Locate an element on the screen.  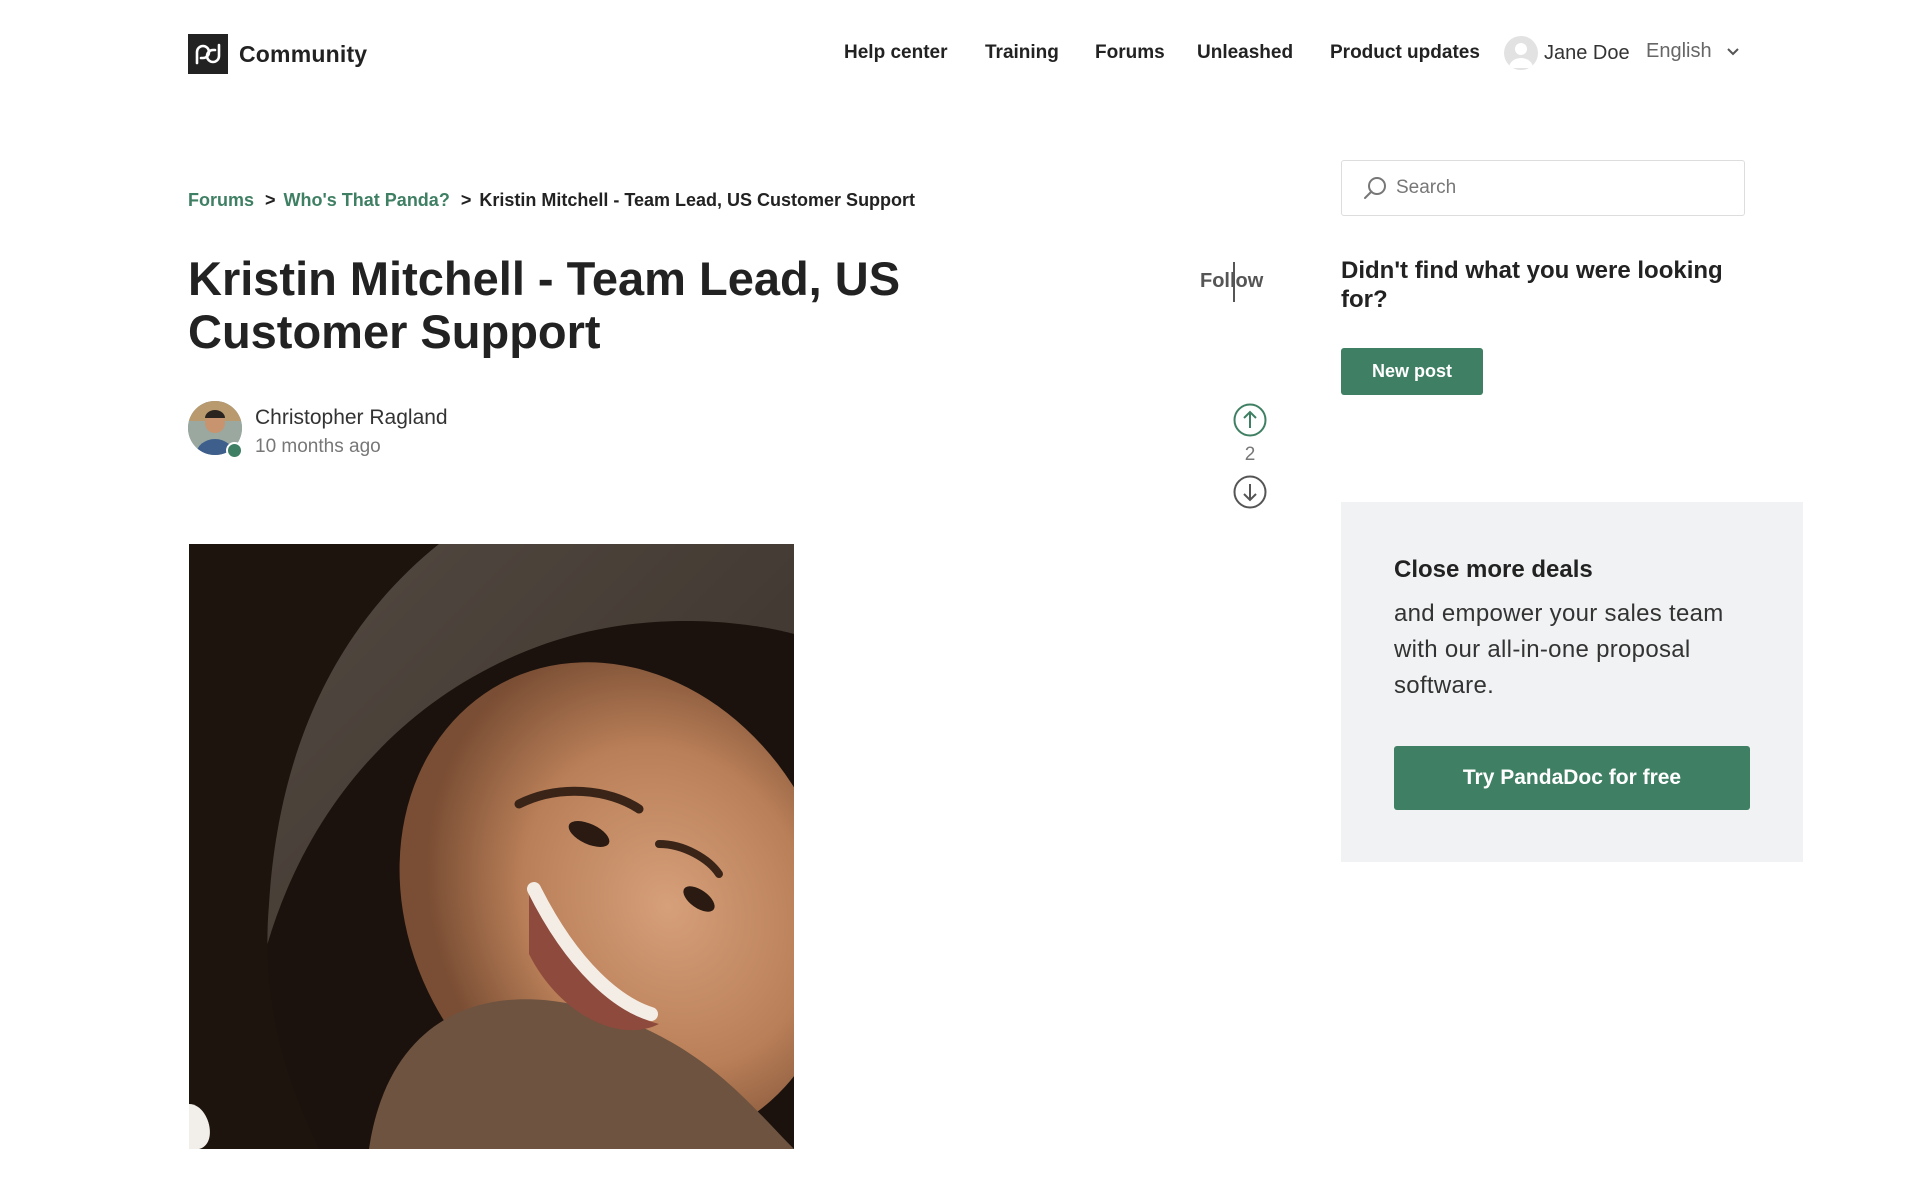
user-menu: Jane Doe is located at coordinates (1567, 53).